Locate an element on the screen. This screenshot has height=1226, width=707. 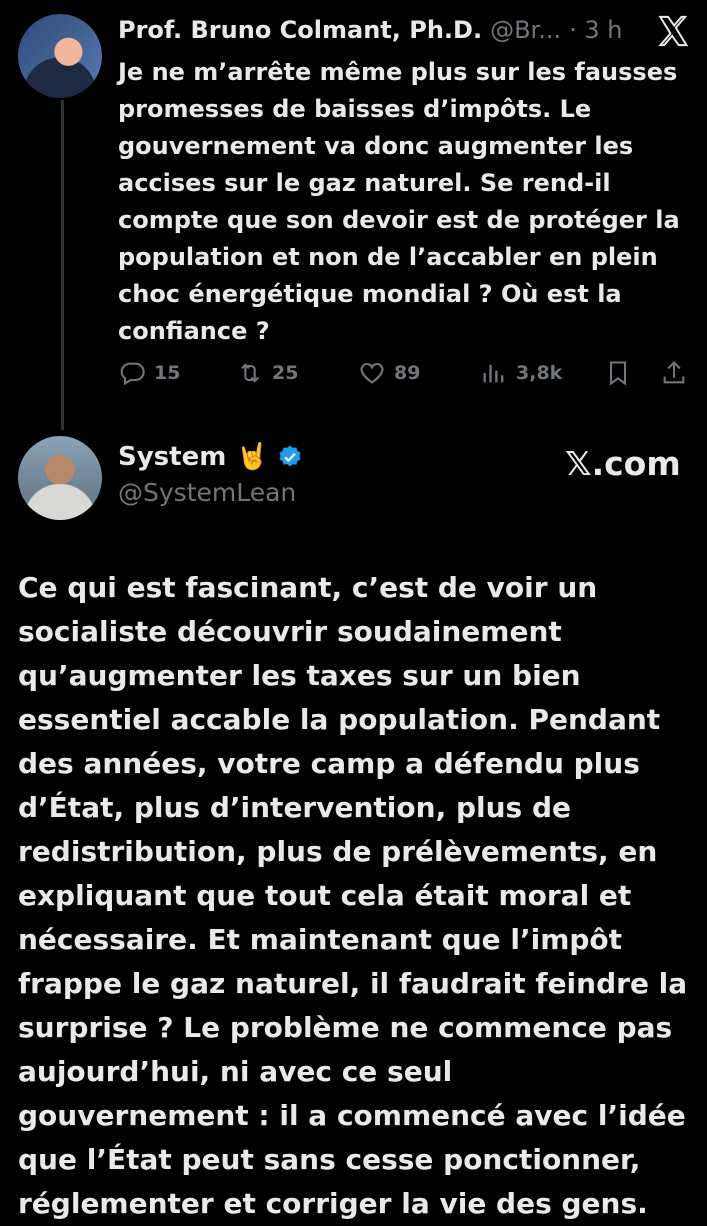
tweet-time: · 3 h is located at coordinates (595, 30).